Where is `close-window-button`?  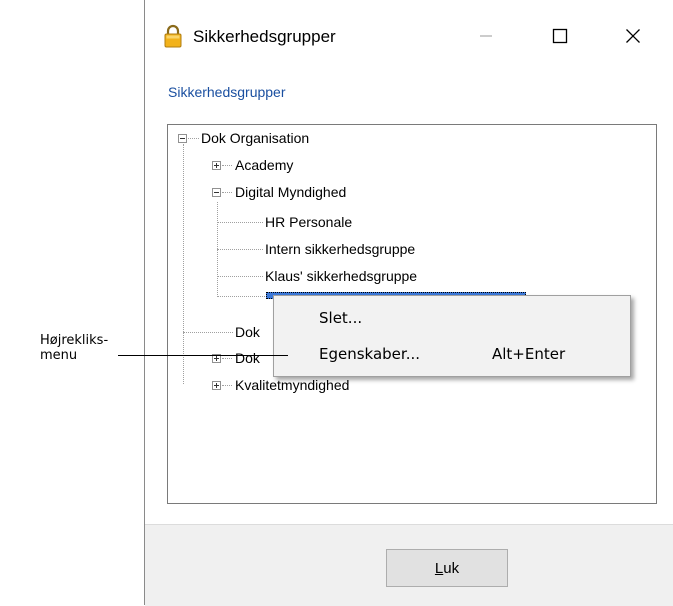 close-window-button is located at coordinates (633, 36).